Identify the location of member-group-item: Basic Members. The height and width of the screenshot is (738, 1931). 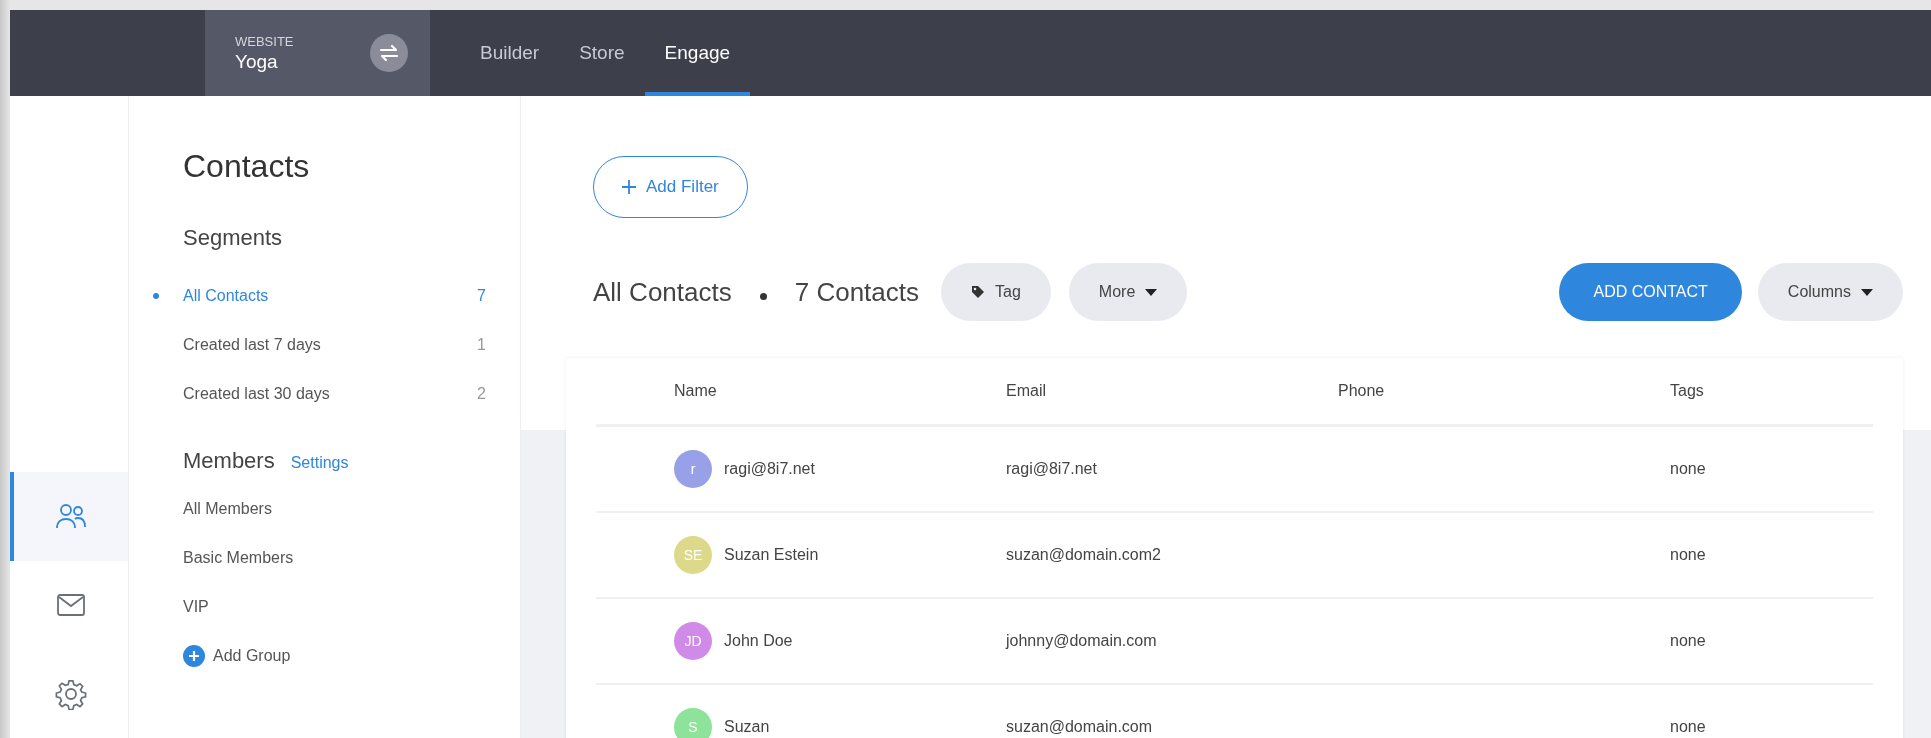
(351, 557).